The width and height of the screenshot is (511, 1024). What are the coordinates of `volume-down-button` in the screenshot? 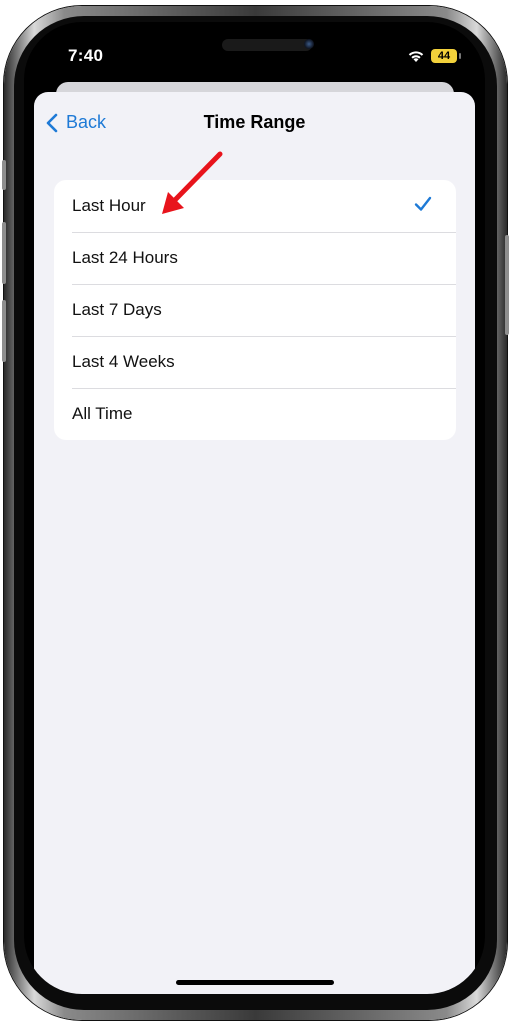 It's located at (4, 331).